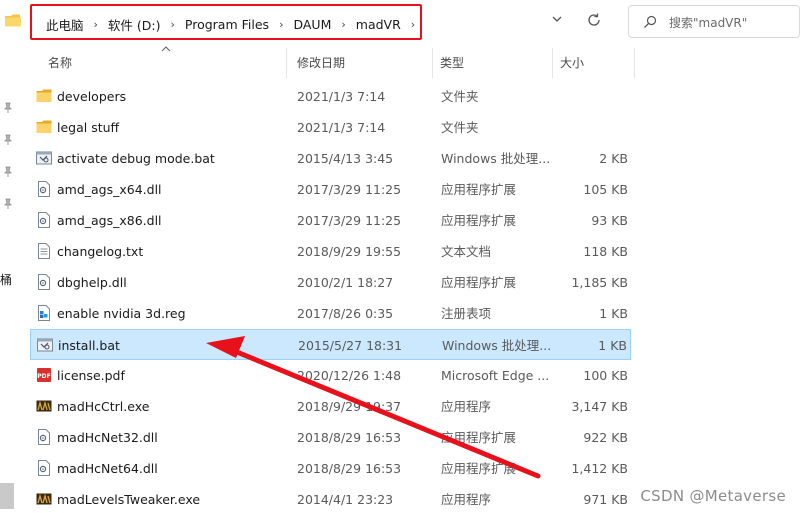 The image size is (800, 513). What do you see at coordinates (330, 282) in the screenshot?
I see `file-row: dbghelp.dll 2010/2/1 18:27 应用程序扩展 1,185 KB` at bounding box center [330, 282].